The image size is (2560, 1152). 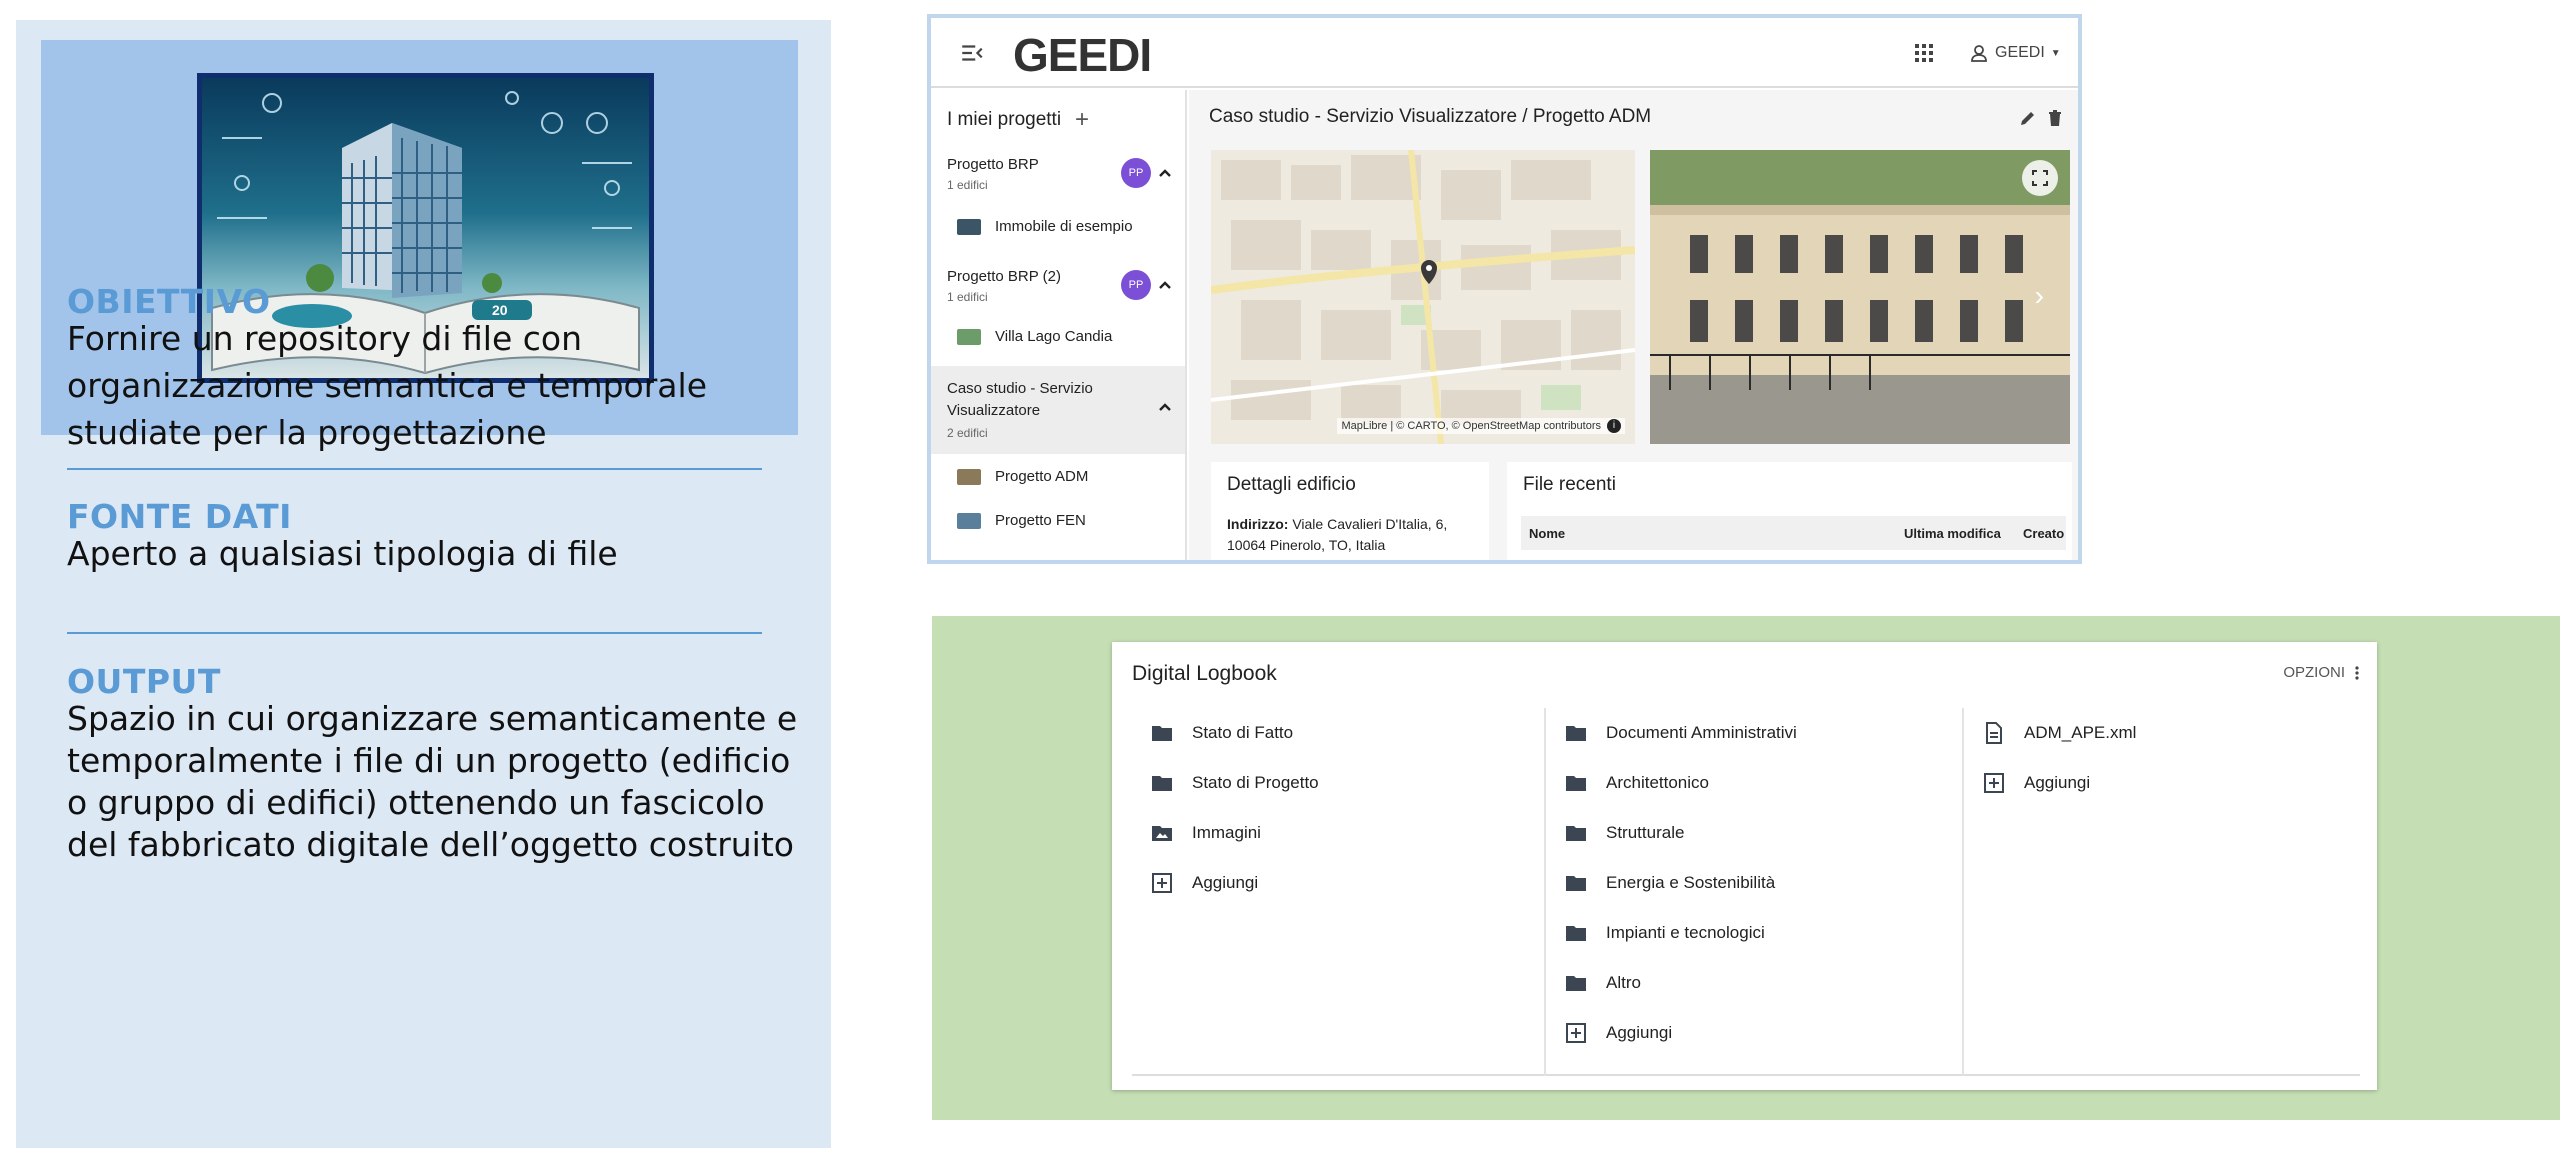 I want to click on fullscreen-button, so click(x=2040, y=178).